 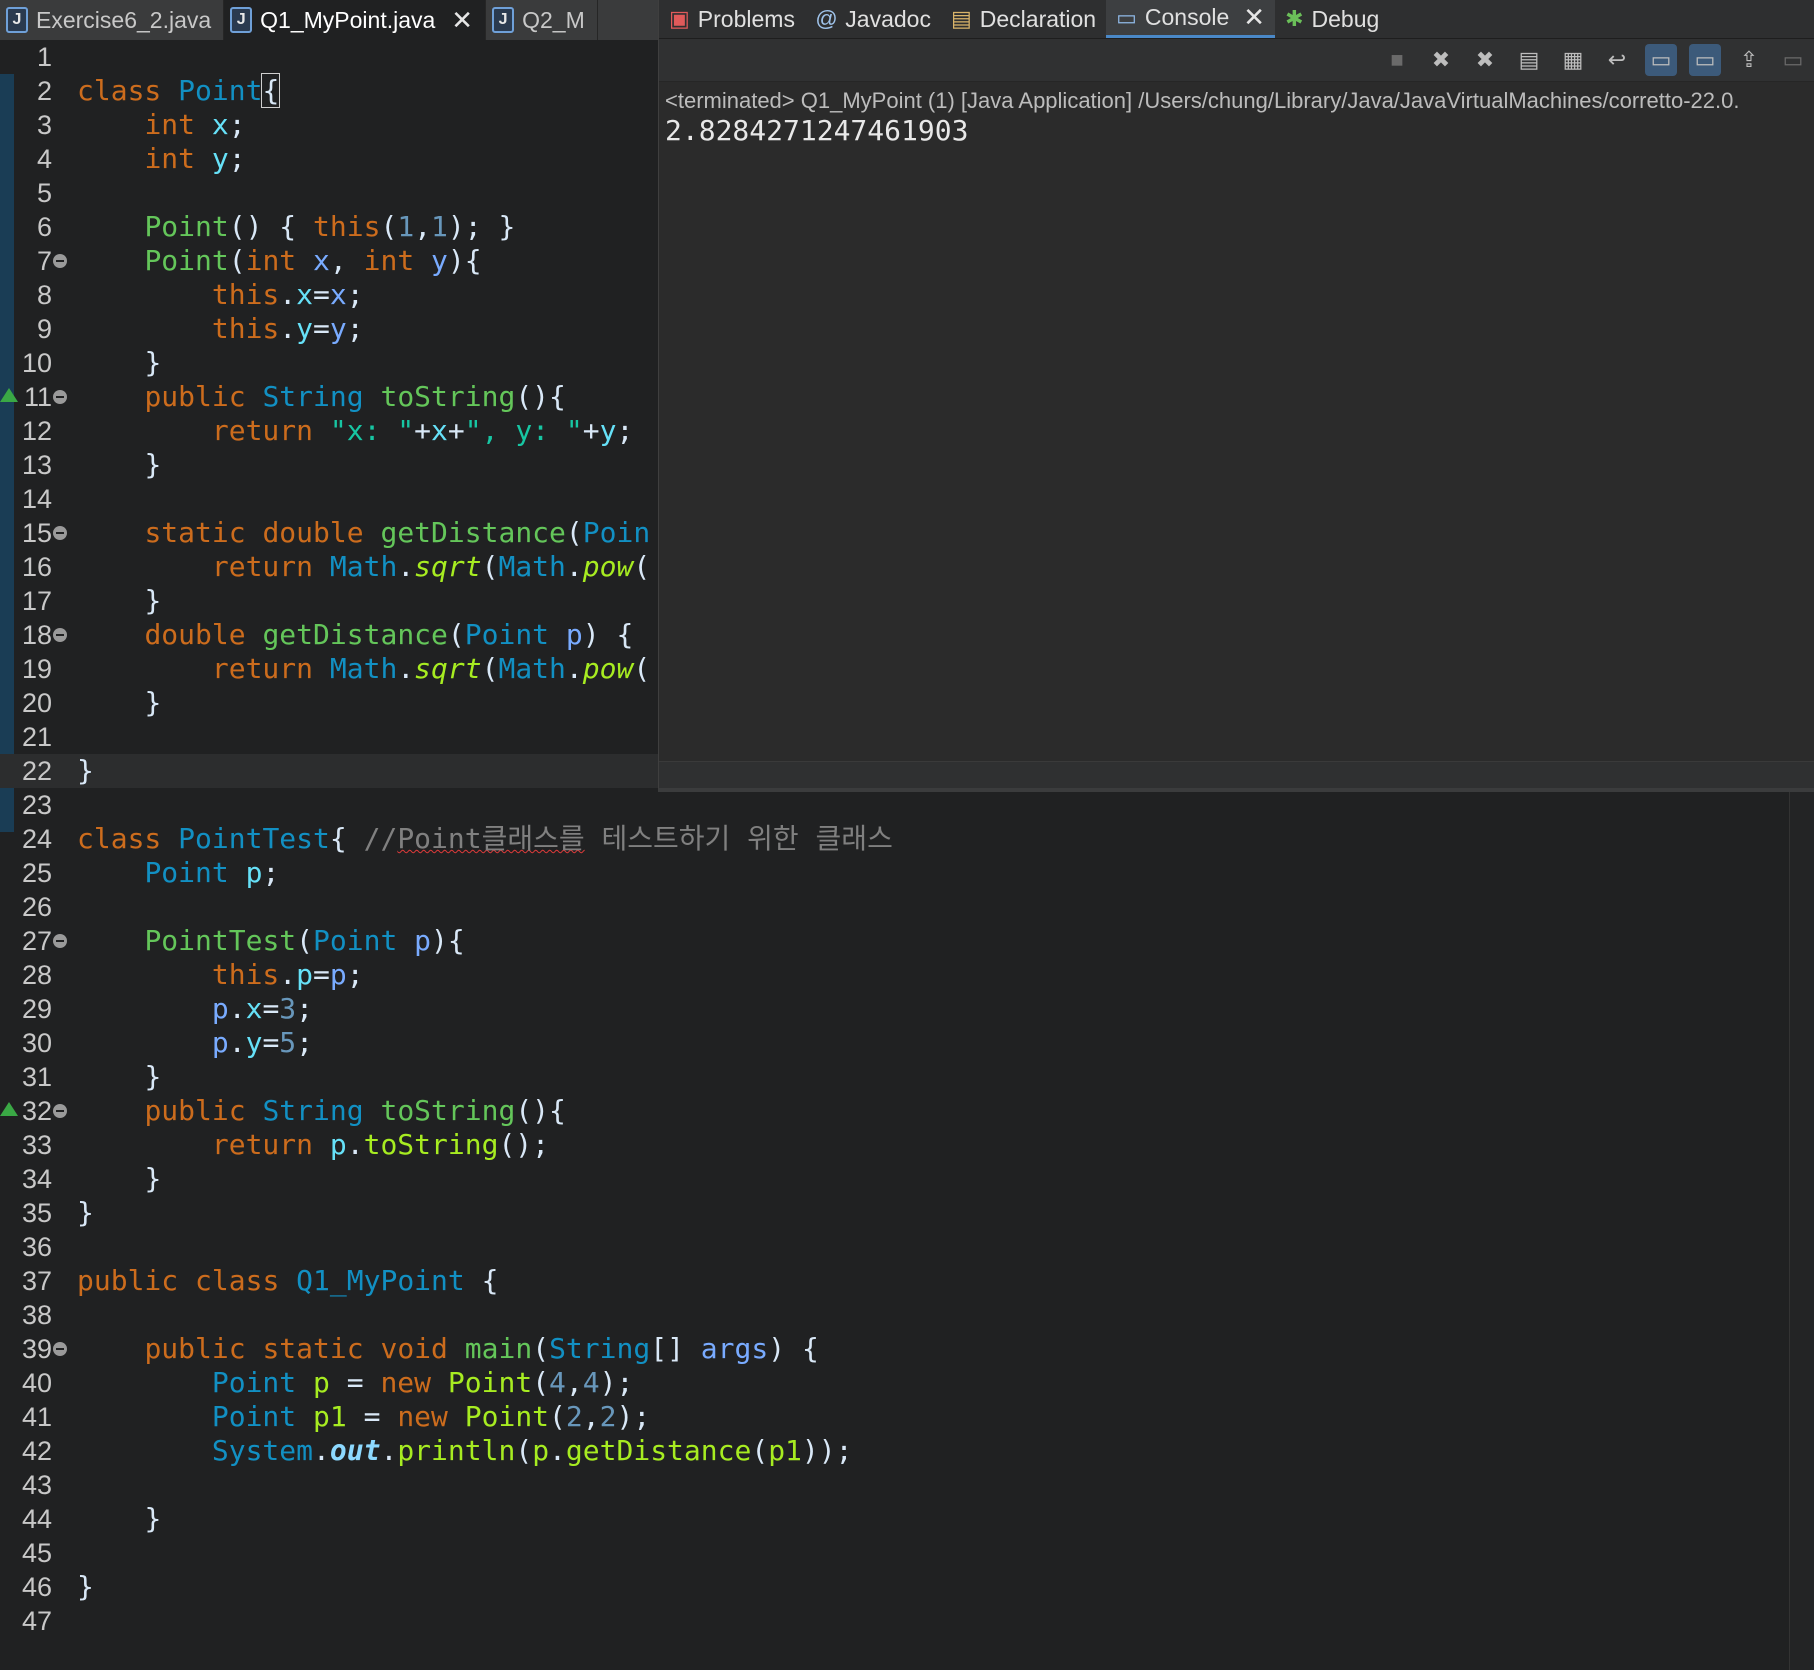 I want to click on line-number: 5, so click(x=44, y=193).